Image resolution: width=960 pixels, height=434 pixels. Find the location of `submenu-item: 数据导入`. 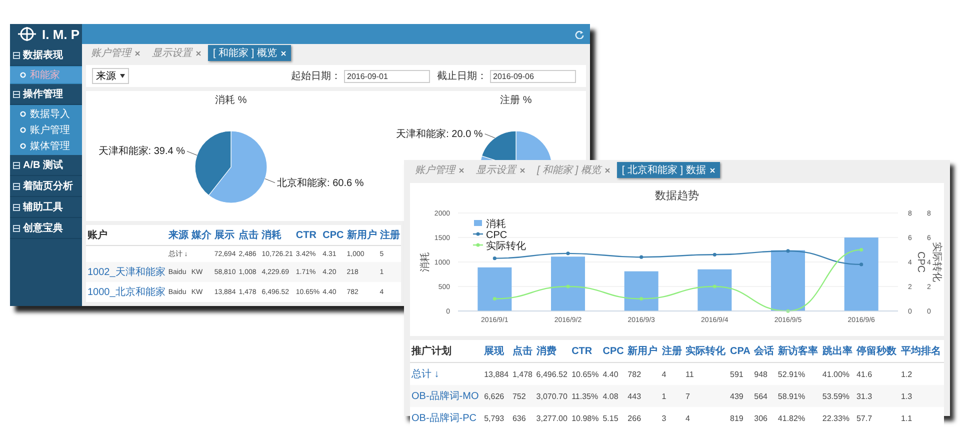

submenu-item: 数据导入 is located at coordinates (46, 114).